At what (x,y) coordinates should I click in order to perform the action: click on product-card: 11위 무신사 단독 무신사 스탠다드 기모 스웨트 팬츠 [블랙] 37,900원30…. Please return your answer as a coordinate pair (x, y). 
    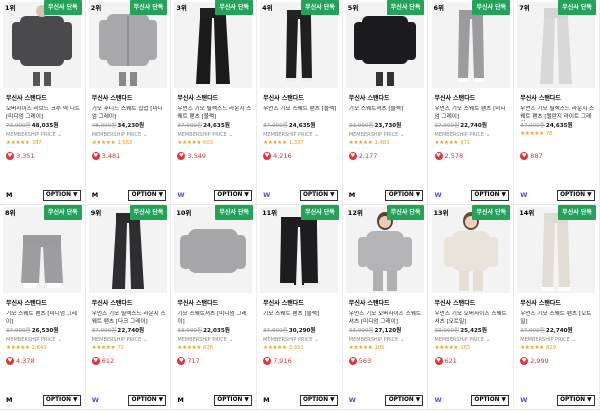
    Looking at the image, I should click on (300, 307).